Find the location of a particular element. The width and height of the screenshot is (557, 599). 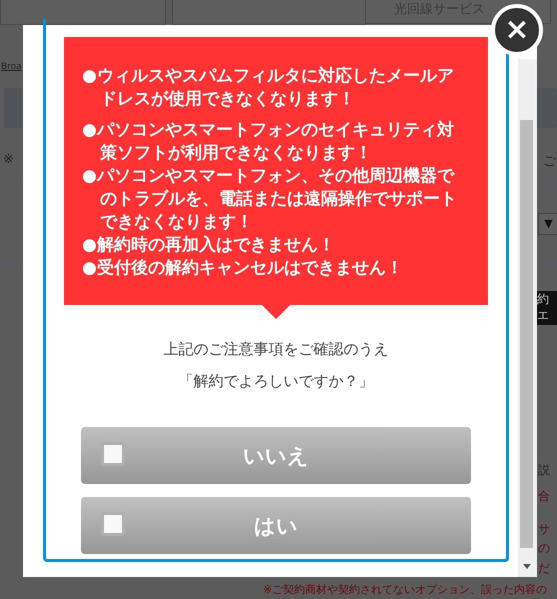

side-text: サ is located at coordinates (544, 529).